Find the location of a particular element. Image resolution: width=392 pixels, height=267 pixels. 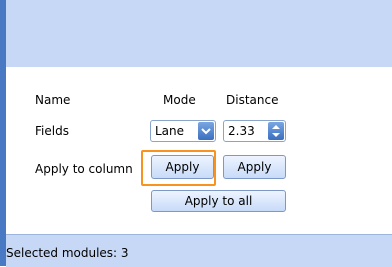

up-down-arrows-icon is located at coordinates (276, 131).